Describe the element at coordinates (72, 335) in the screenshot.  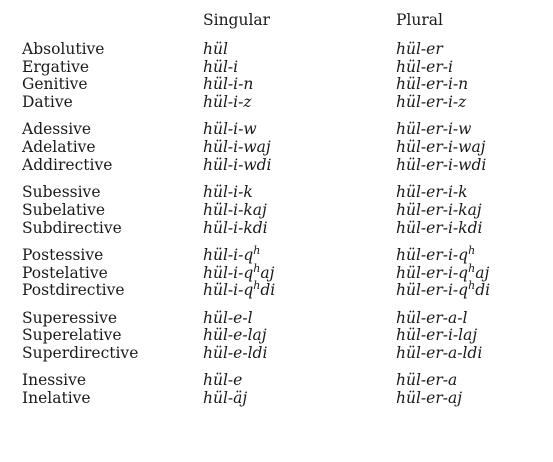
I see `case-label: Superelative` at that location.